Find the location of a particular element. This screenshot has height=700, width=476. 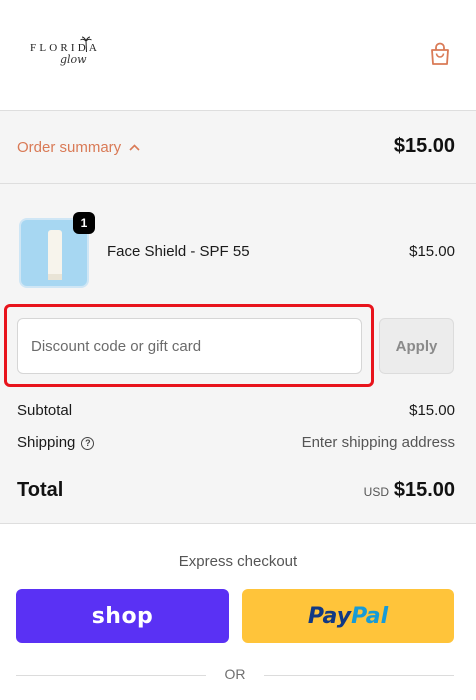

paypal-button: PayPal is located at coordinates (348, 616).